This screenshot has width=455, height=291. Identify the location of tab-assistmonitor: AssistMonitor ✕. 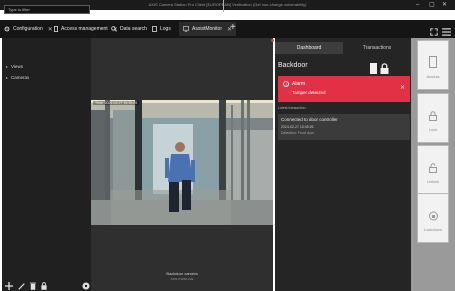
(208, 29).